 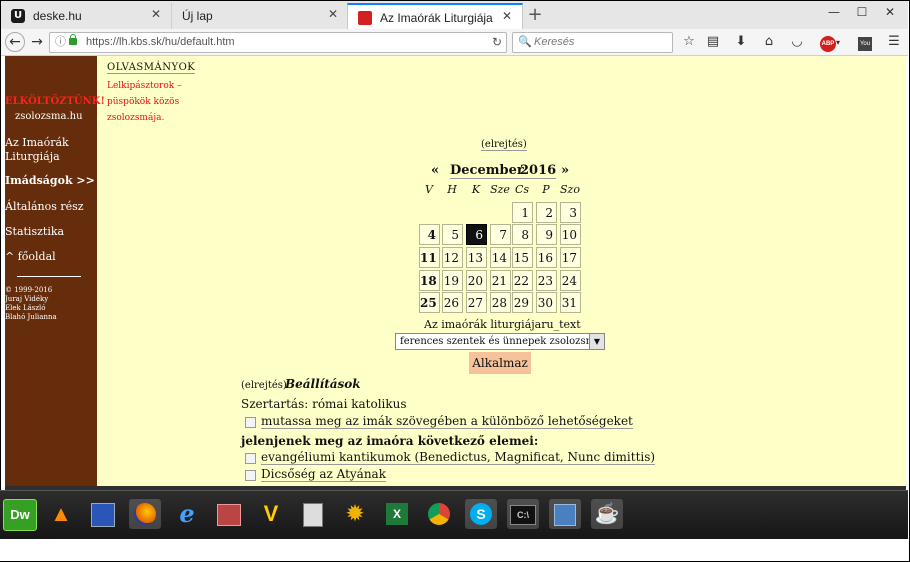 I want to click on pocket-icon: ◡, so click(x=797, y=42).